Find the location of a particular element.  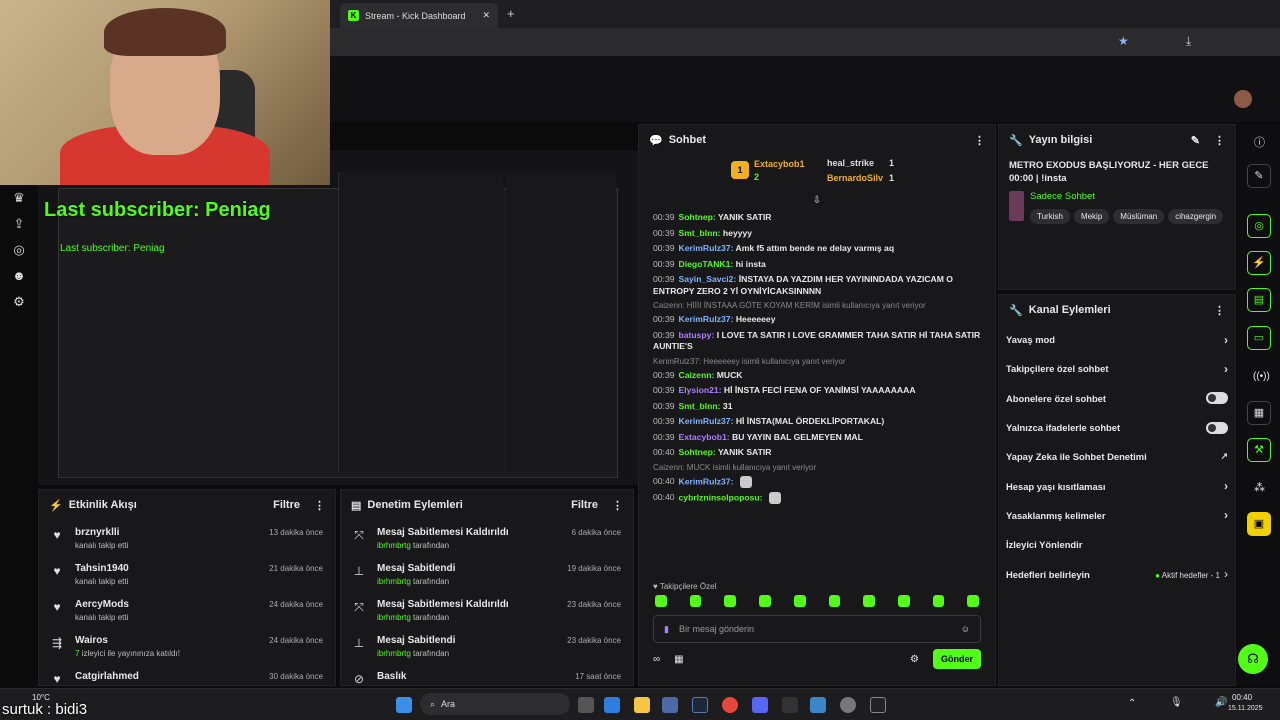

calculator-icon is located at coordinates (612, 705).